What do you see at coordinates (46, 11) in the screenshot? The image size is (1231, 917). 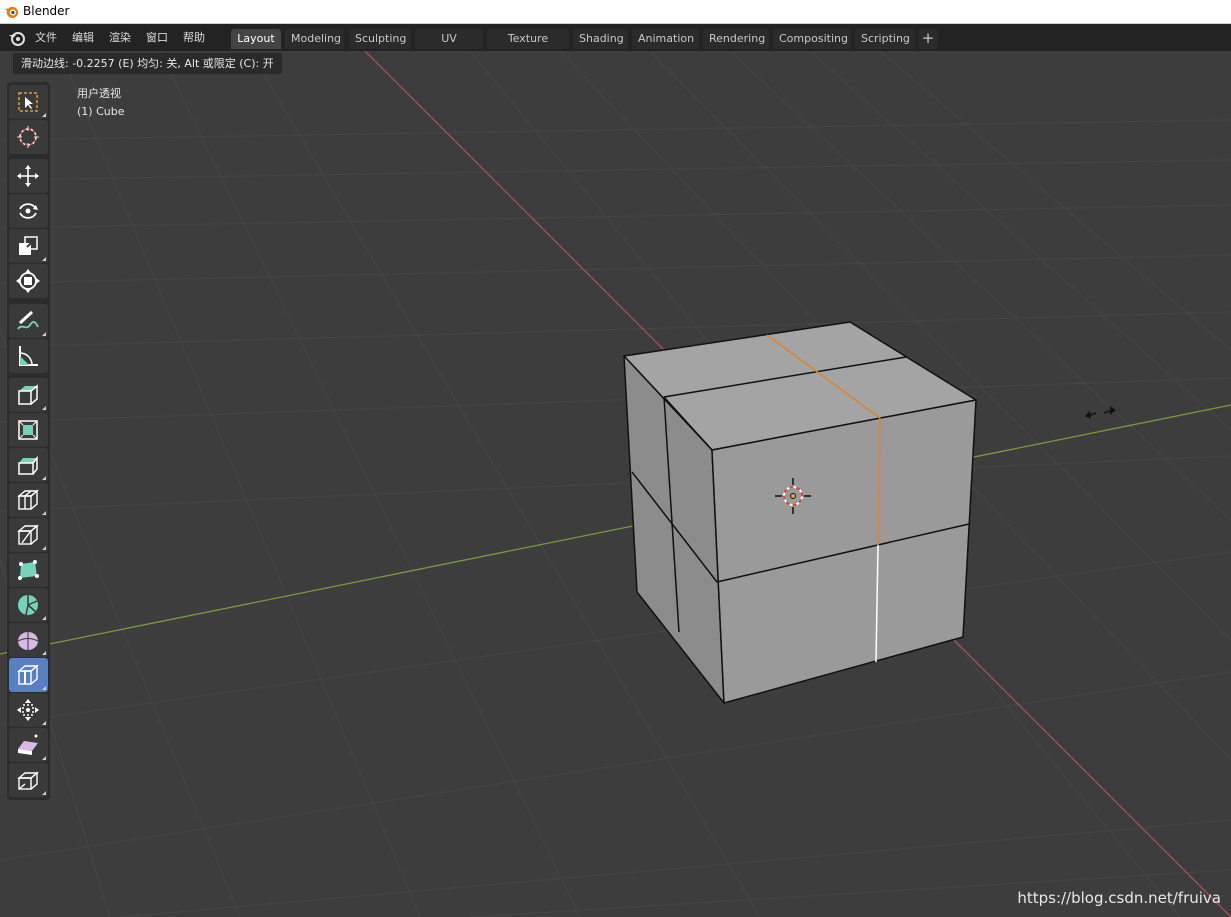 I see `window-title: Blender` at bounding box center [46, 11].